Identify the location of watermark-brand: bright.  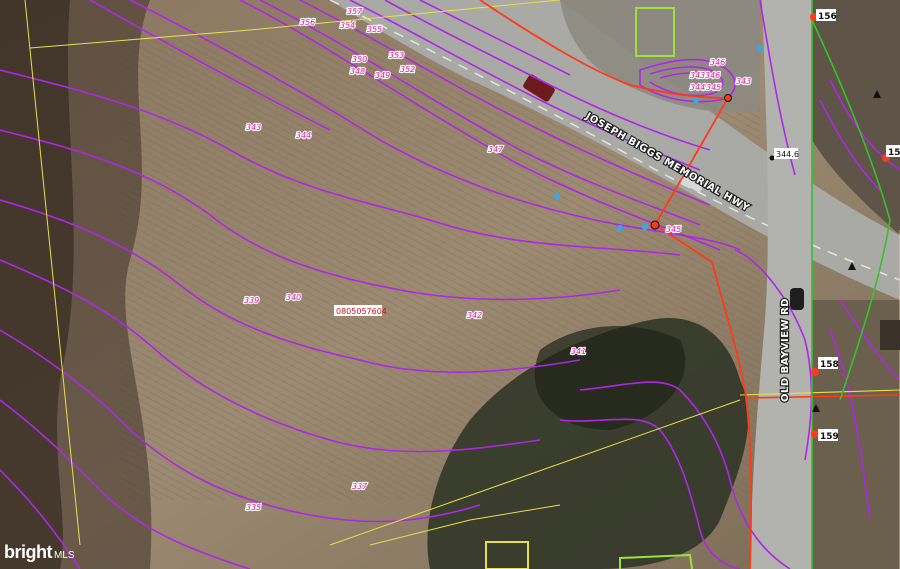
(28, 552).